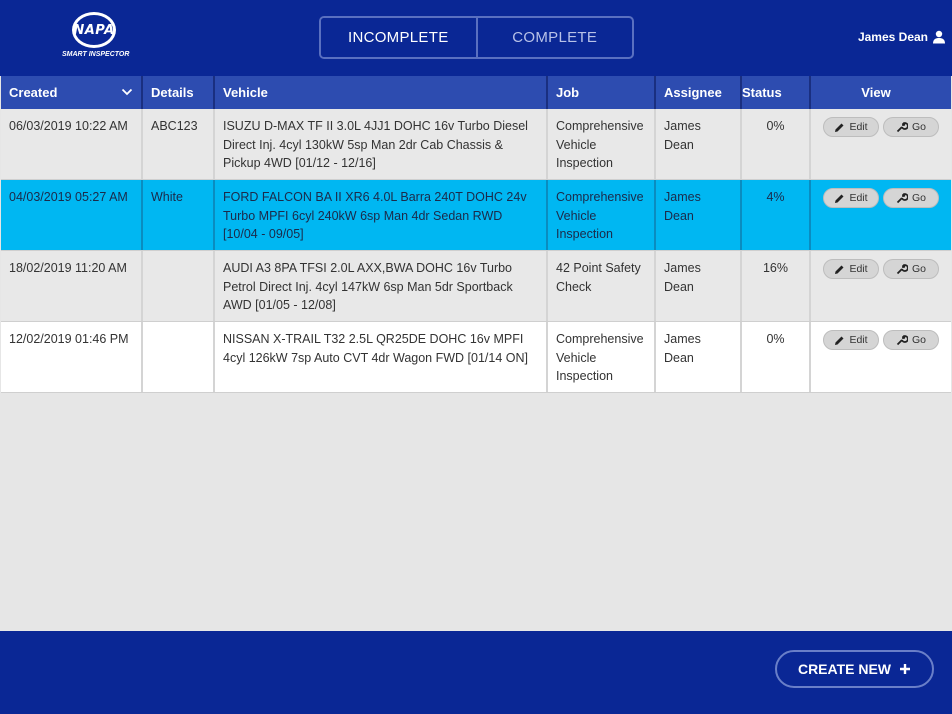  Describe the element at coordinates (33, 92) in the screenshot. I see `column-label: Created` at that location.